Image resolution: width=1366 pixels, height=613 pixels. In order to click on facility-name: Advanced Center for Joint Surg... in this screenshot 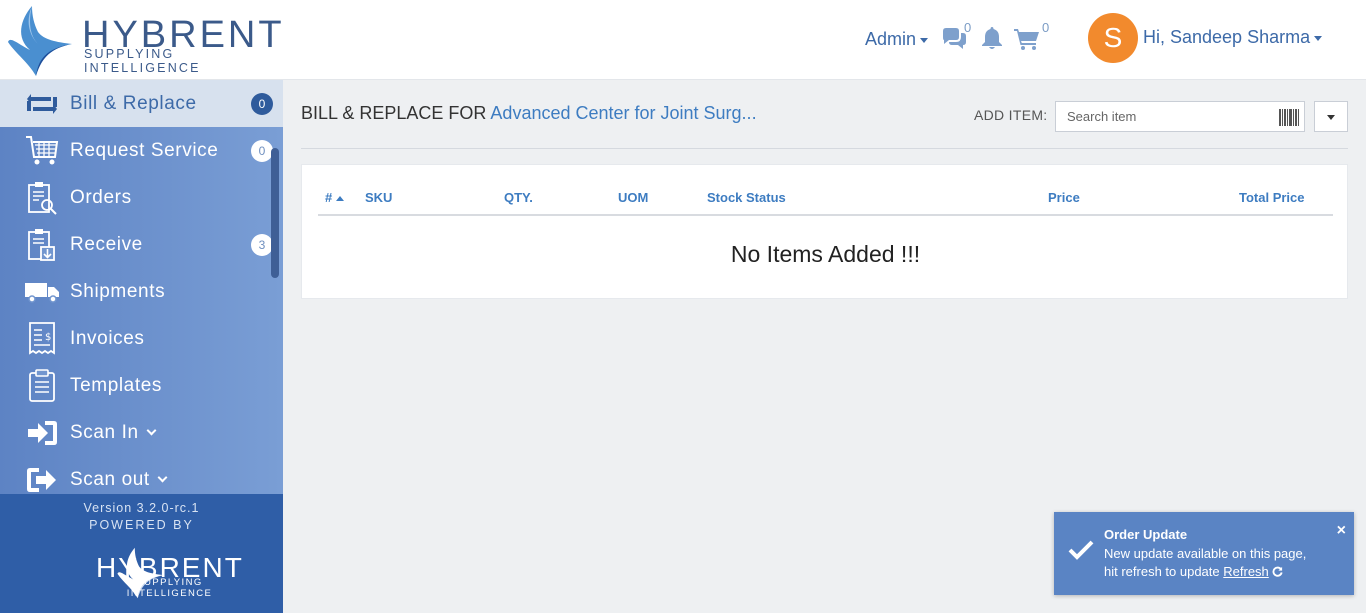, I will do `click(623, 113)`.